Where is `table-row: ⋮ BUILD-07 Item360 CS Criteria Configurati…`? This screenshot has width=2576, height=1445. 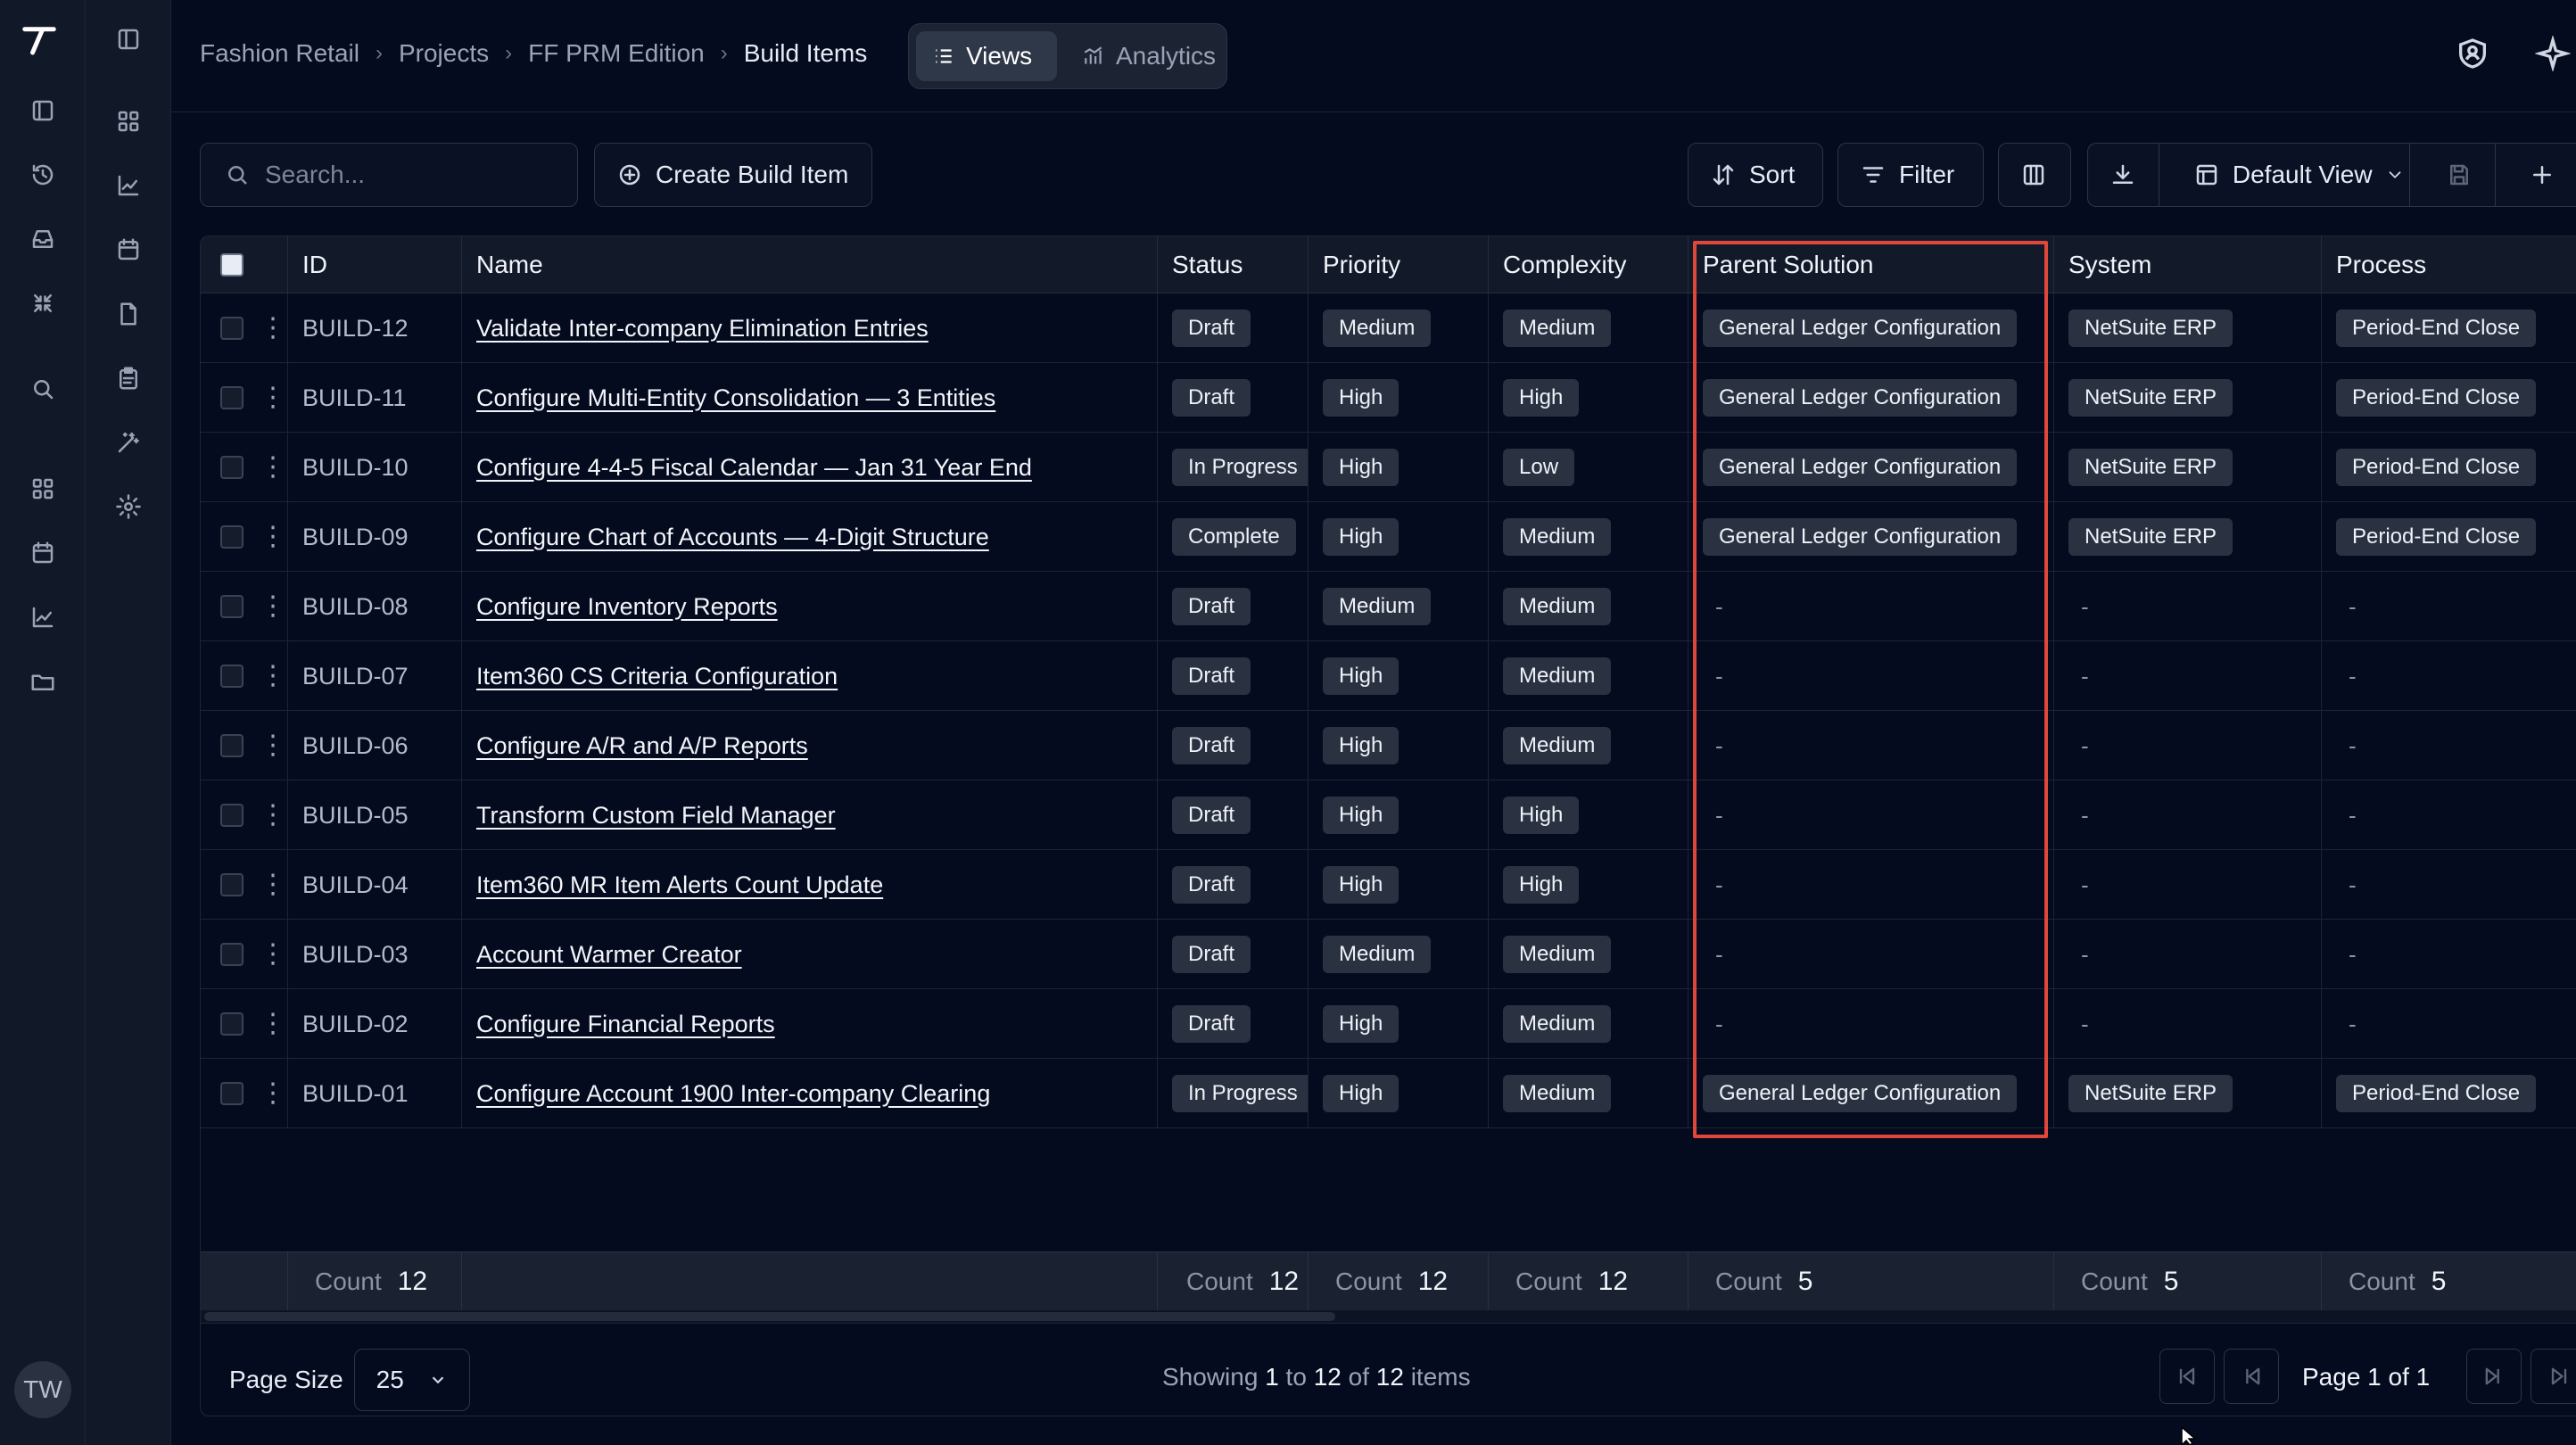 table-row: ⋮ BUILD-07 Item360 CS Criteria Configurati… is located at coordinates (1389, 676).